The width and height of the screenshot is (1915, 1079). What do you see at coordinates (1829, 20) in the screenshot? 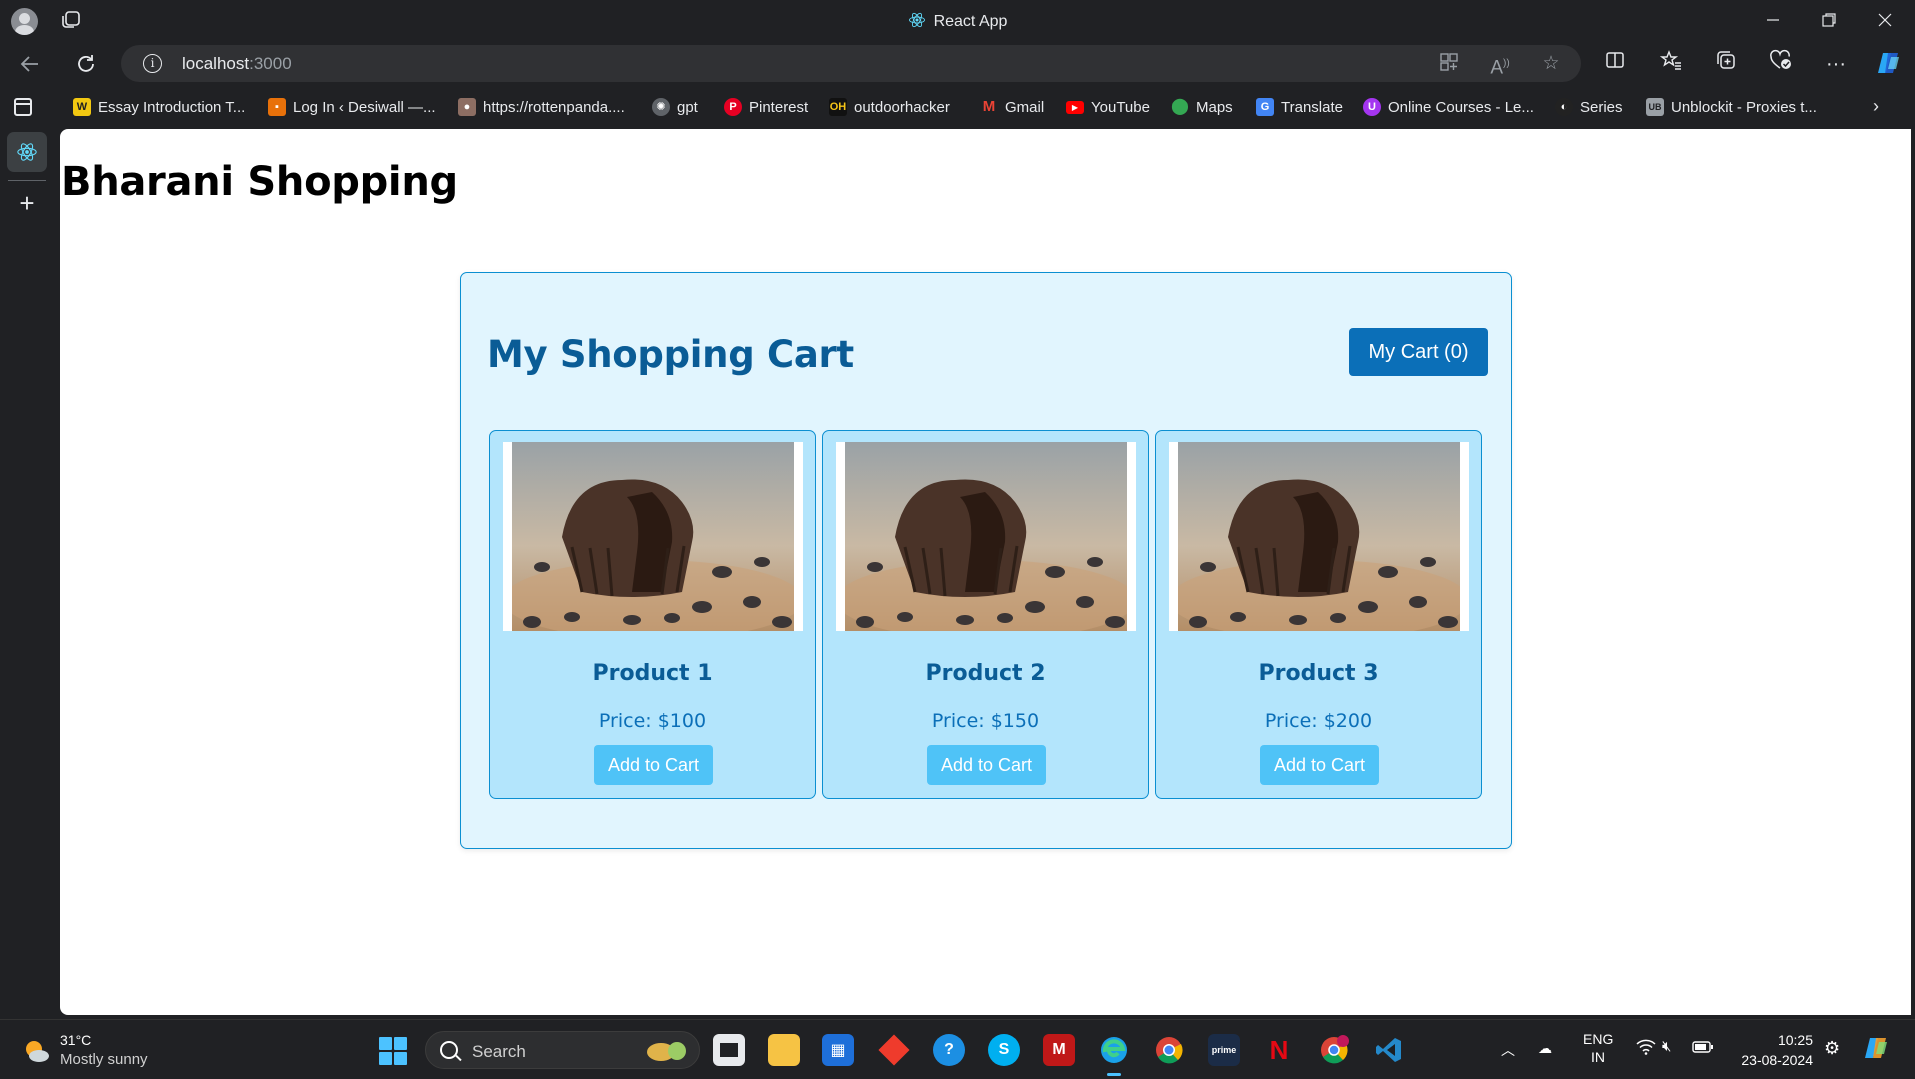
I see `restore-button` at bounding box center [1829, 20].